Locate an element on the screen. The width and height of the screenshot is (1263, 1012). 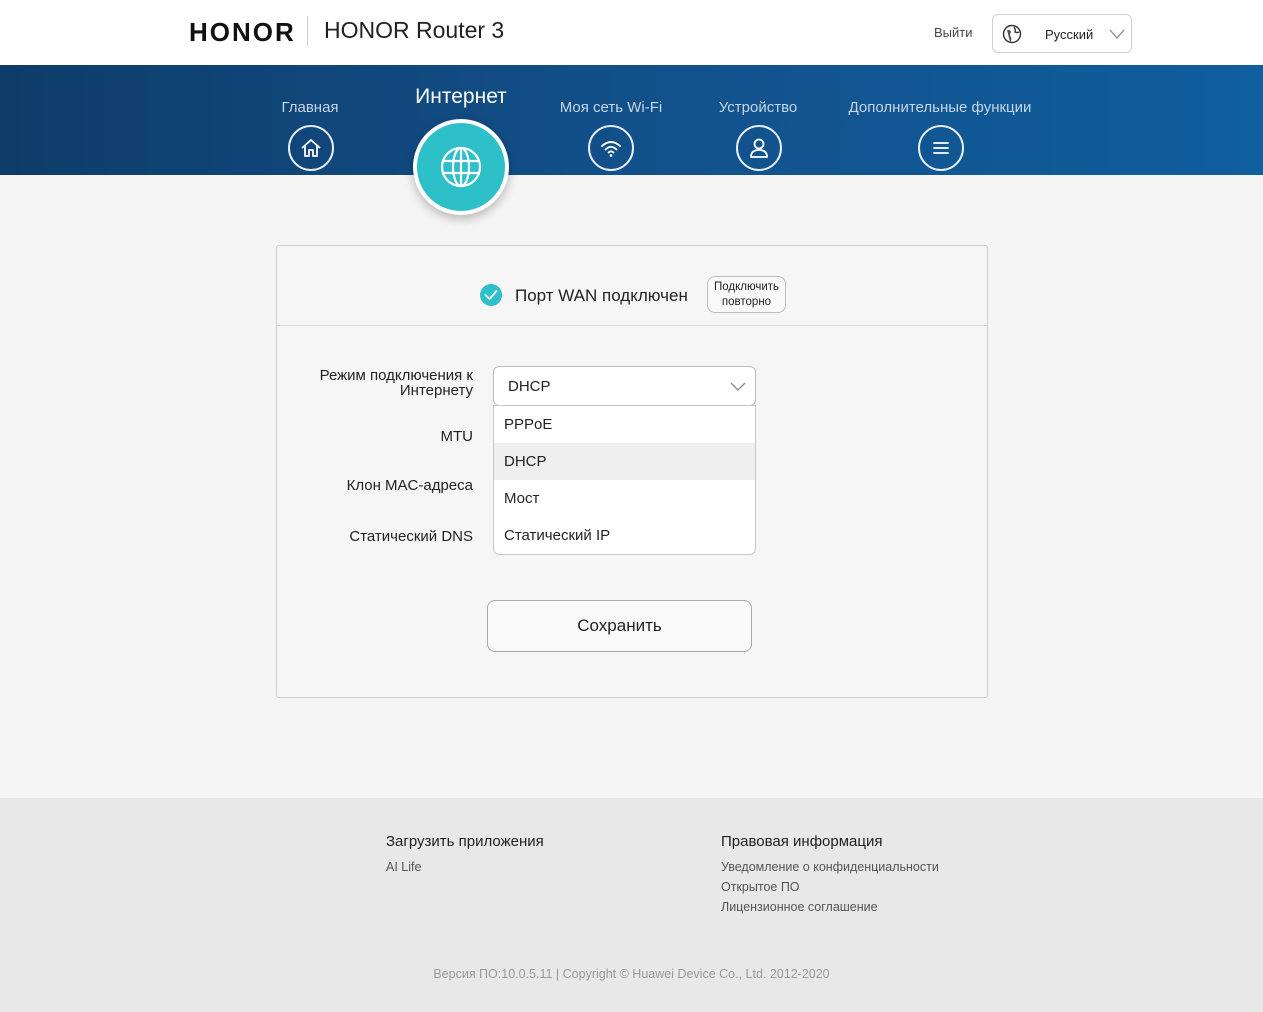
language-select: Русский is located at coordinates (1062, 33).